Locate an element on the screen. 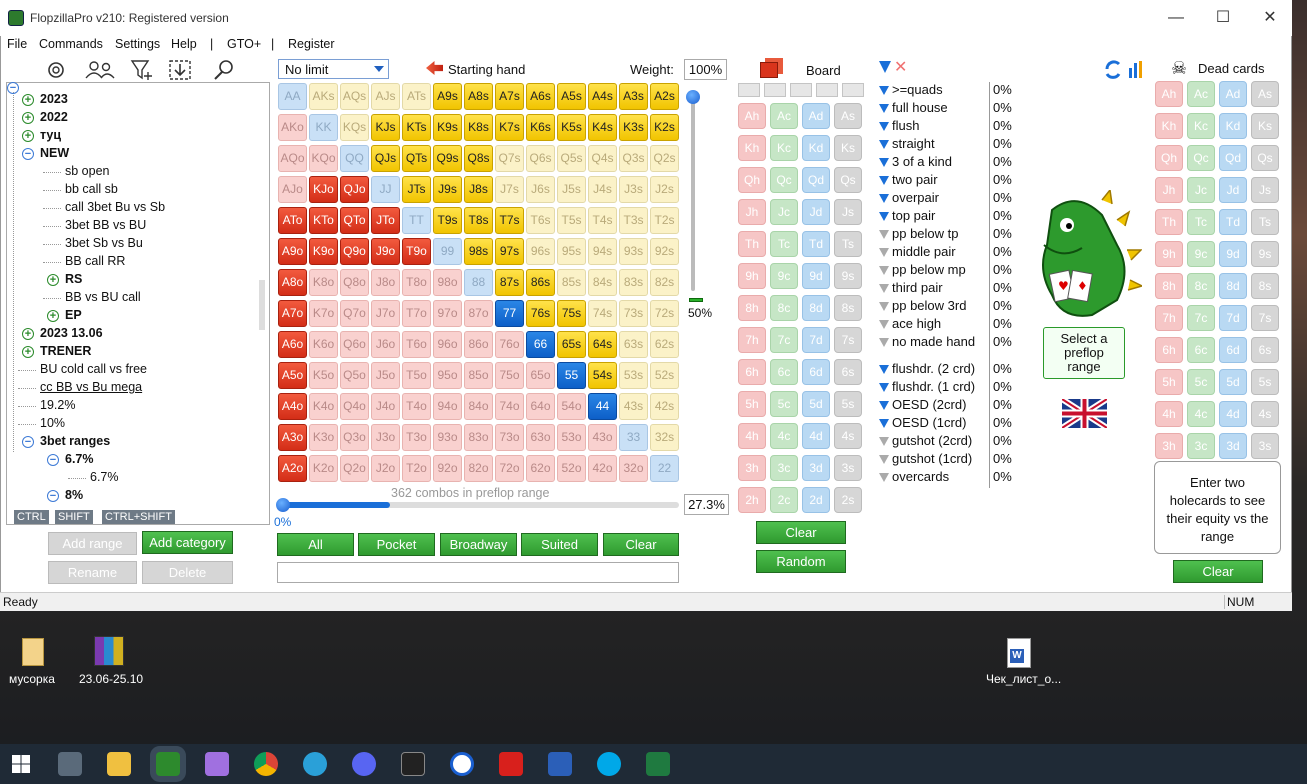 This screenshot has width=1307, height=784. hand-cell-KK: KK is located at coordinates (323, 127).